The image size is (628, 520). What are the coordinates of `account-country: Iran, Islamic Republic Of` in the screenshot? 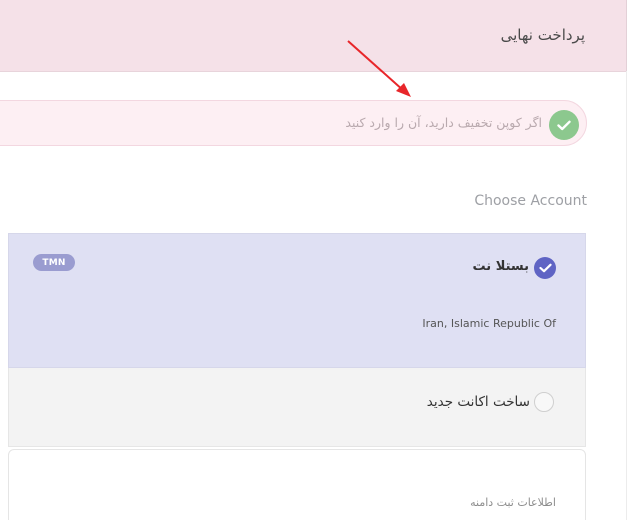 It's located at (489, 323).